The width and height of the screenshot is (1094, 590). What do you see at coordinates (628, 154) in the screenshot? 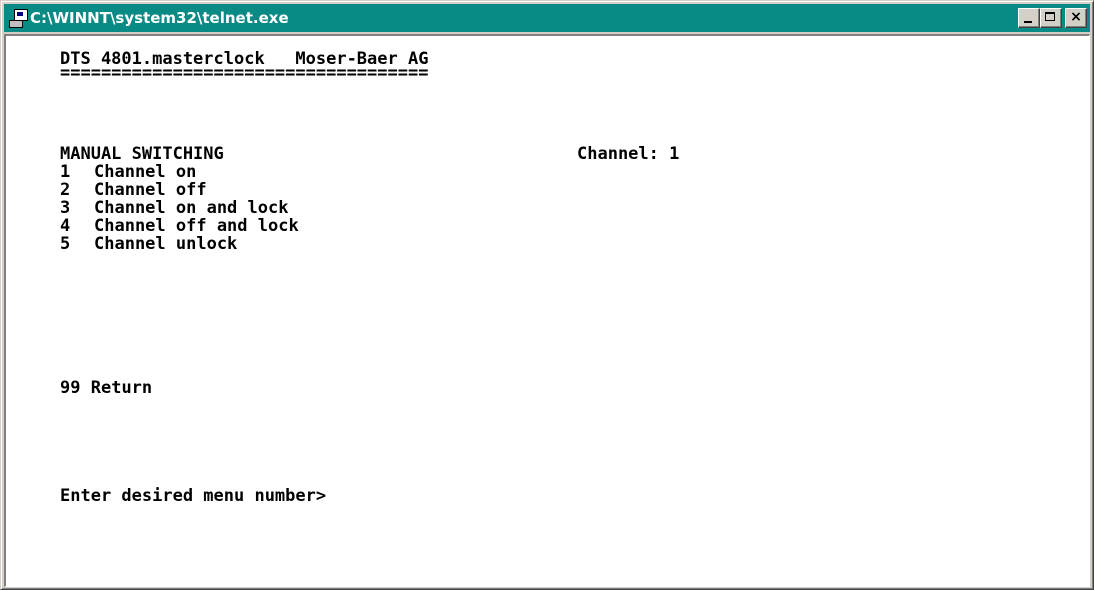
I see `channel-status: Channel: 1` at bounding box center [628, 154].